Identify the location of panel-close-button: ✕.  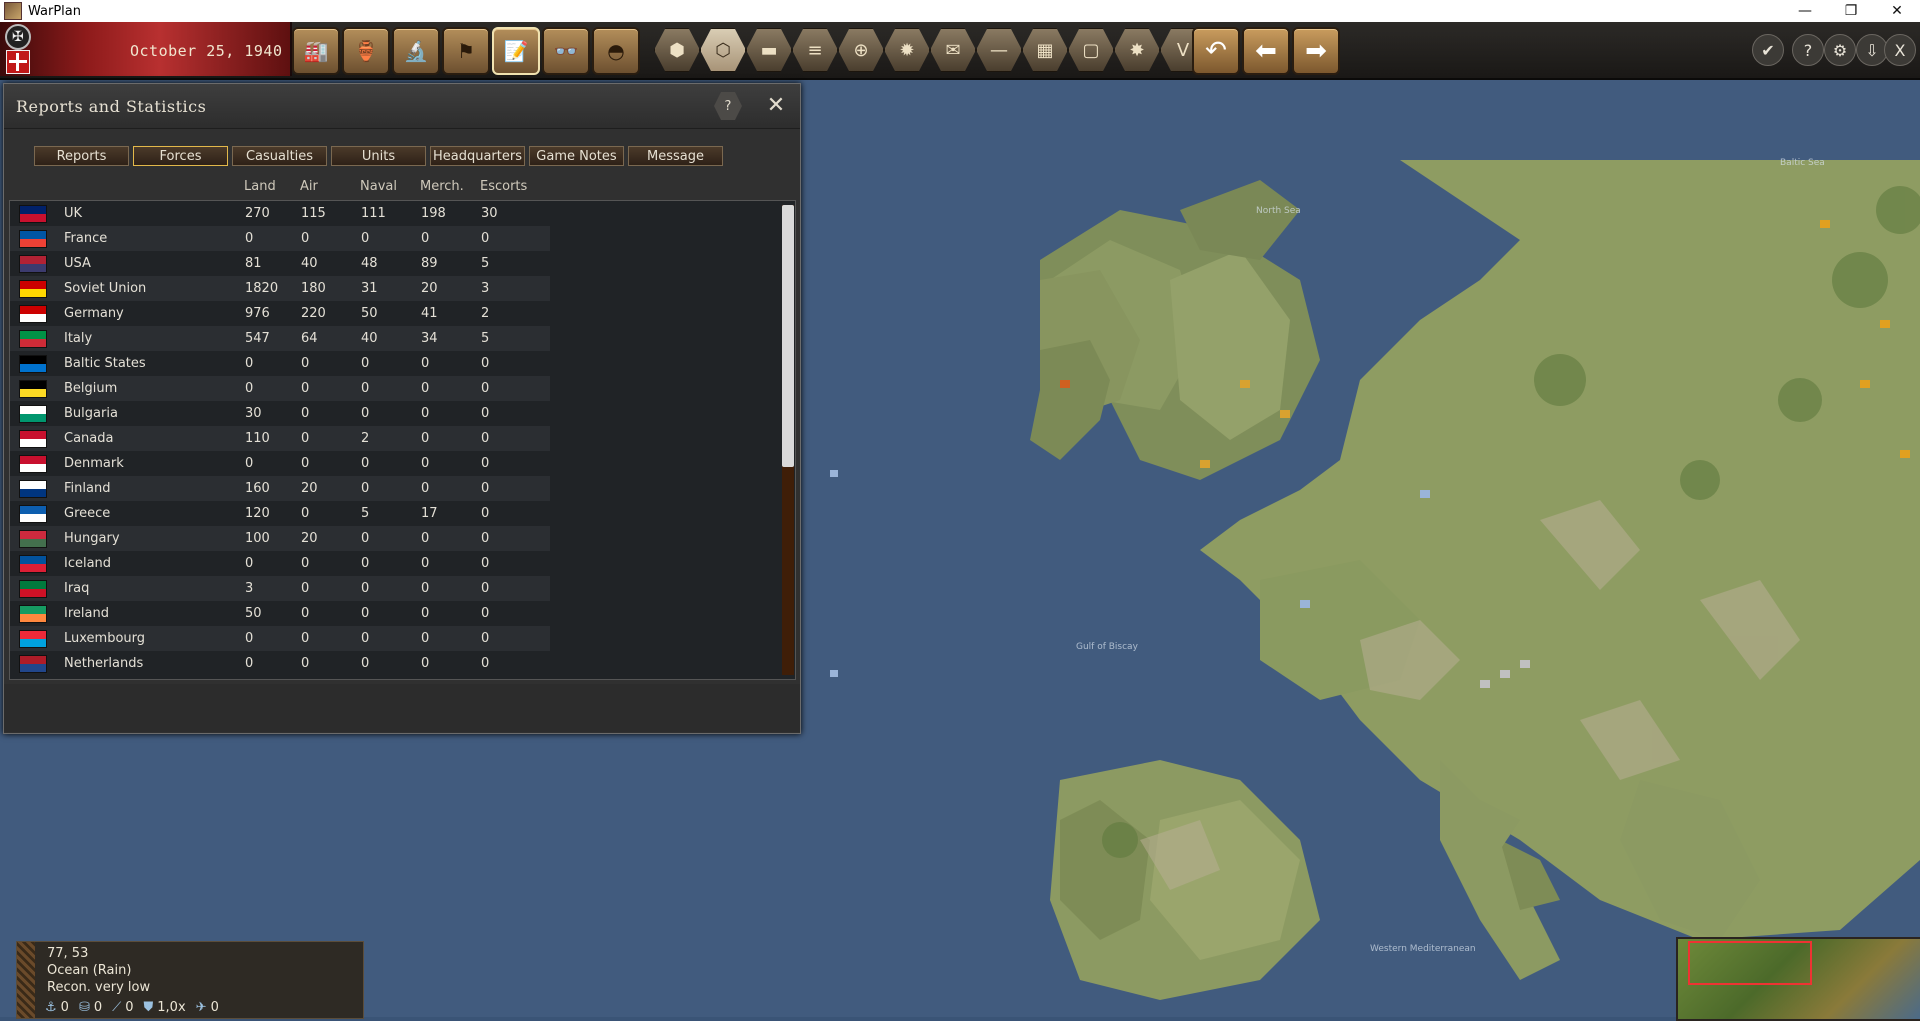
(776, 106).